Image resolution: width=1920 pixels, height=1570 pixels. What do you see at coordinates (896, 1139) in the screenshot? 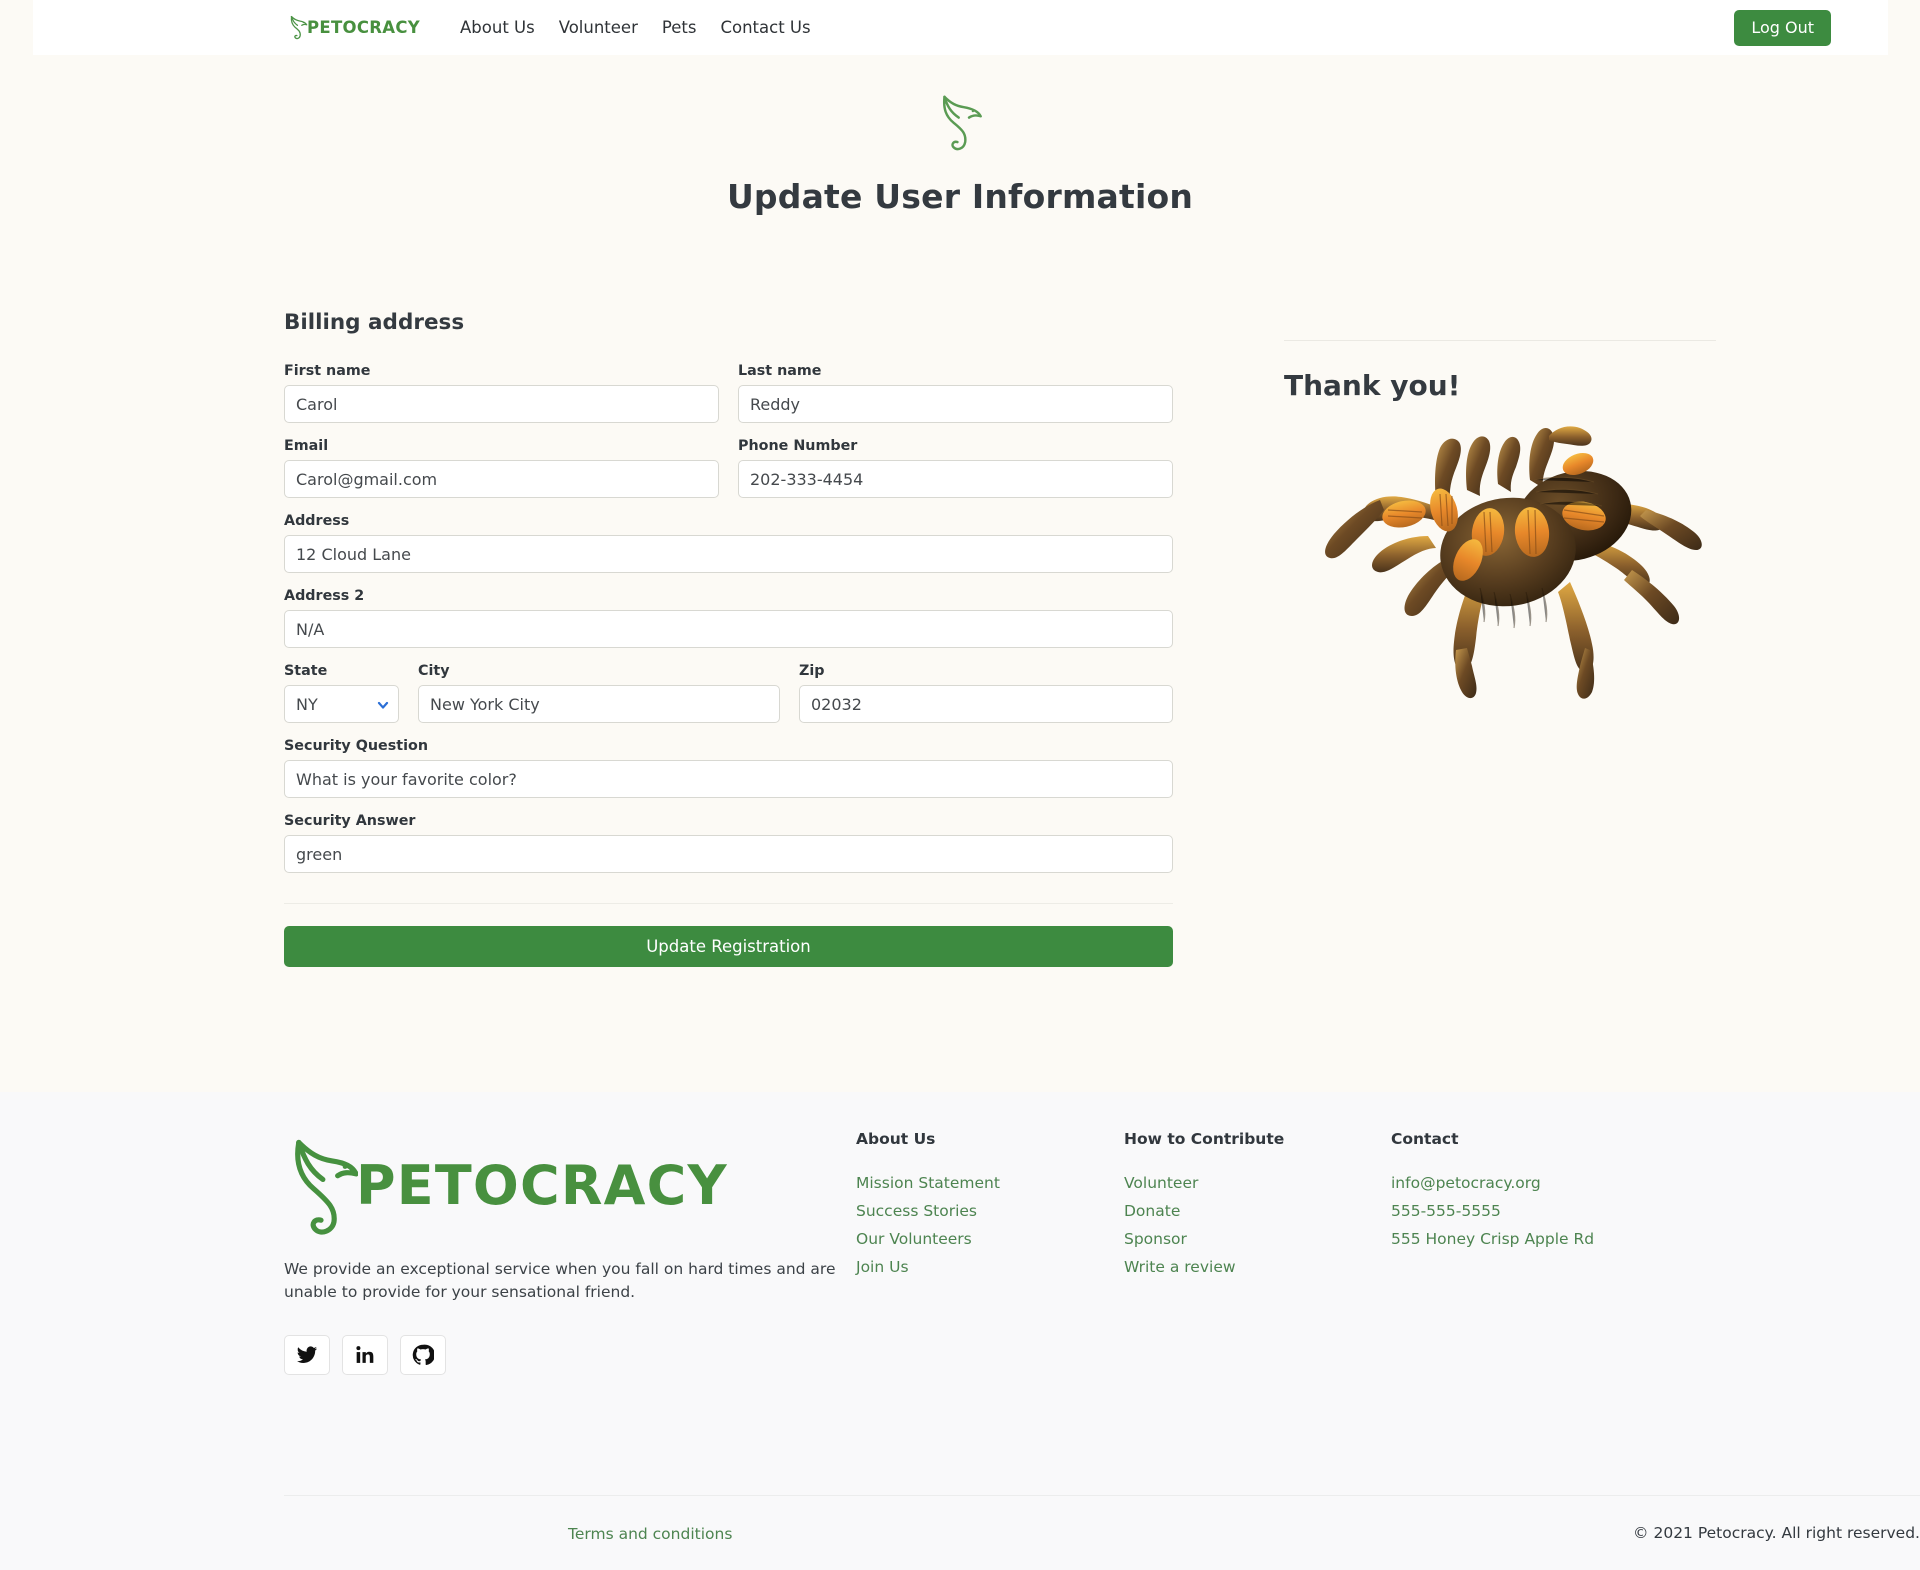
I see `footer-column-title: About Us` at bounding box center [896, 1139].